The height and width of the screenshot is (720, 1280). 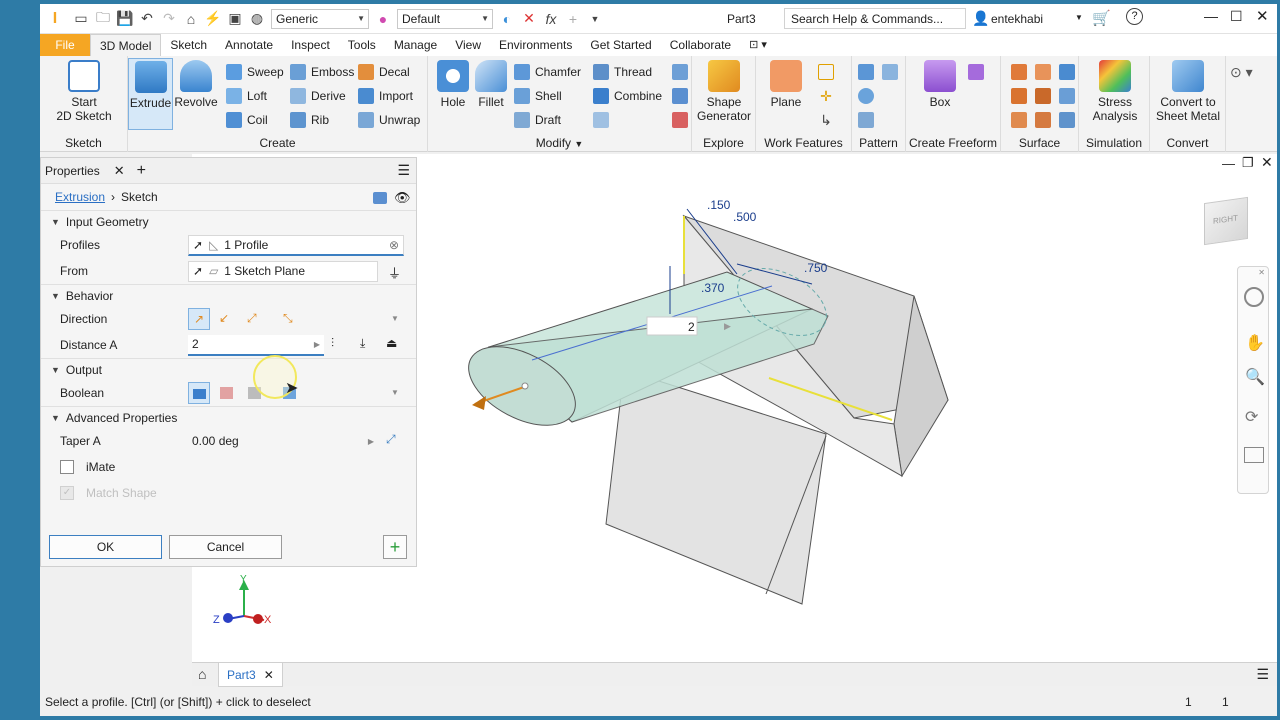 I want to click on close-window-icon: ✕, so click(x=1262, y=16).